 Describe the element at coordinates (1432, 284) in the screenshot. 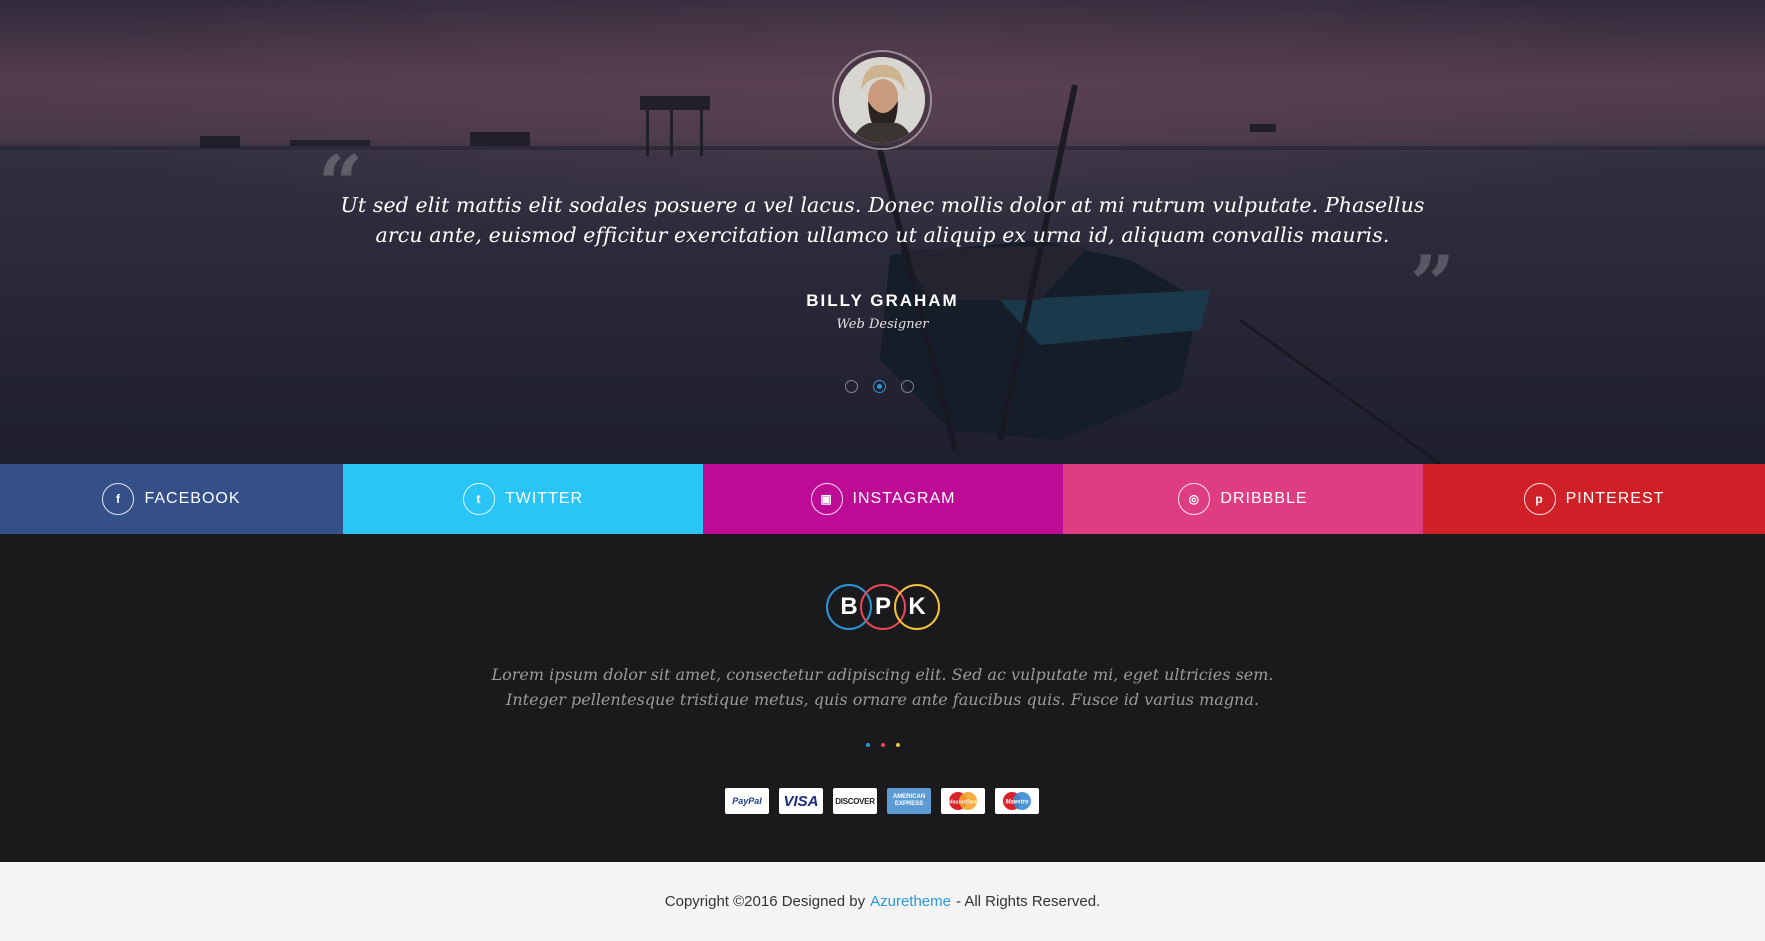

I see `close-quote-icon: ”` at that location.